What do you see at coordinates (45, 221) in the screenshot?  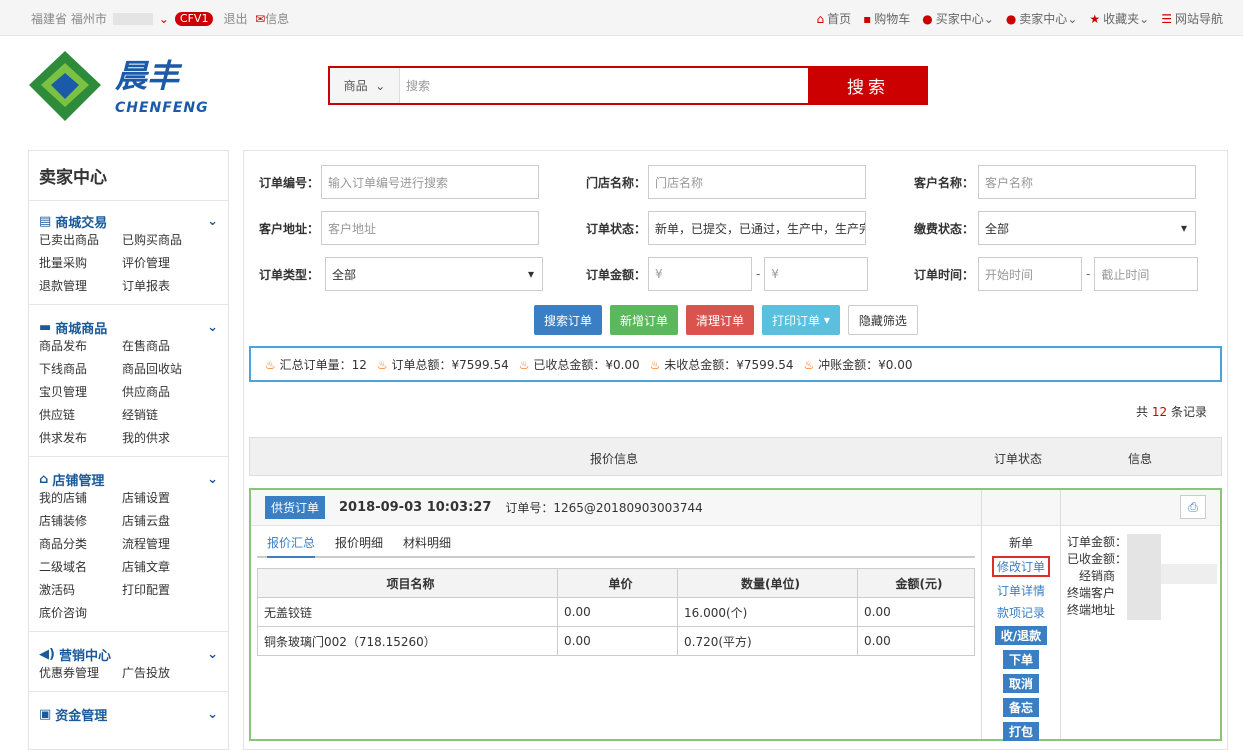 I see `list-icon: ▤` at bounding box center [45, 221].